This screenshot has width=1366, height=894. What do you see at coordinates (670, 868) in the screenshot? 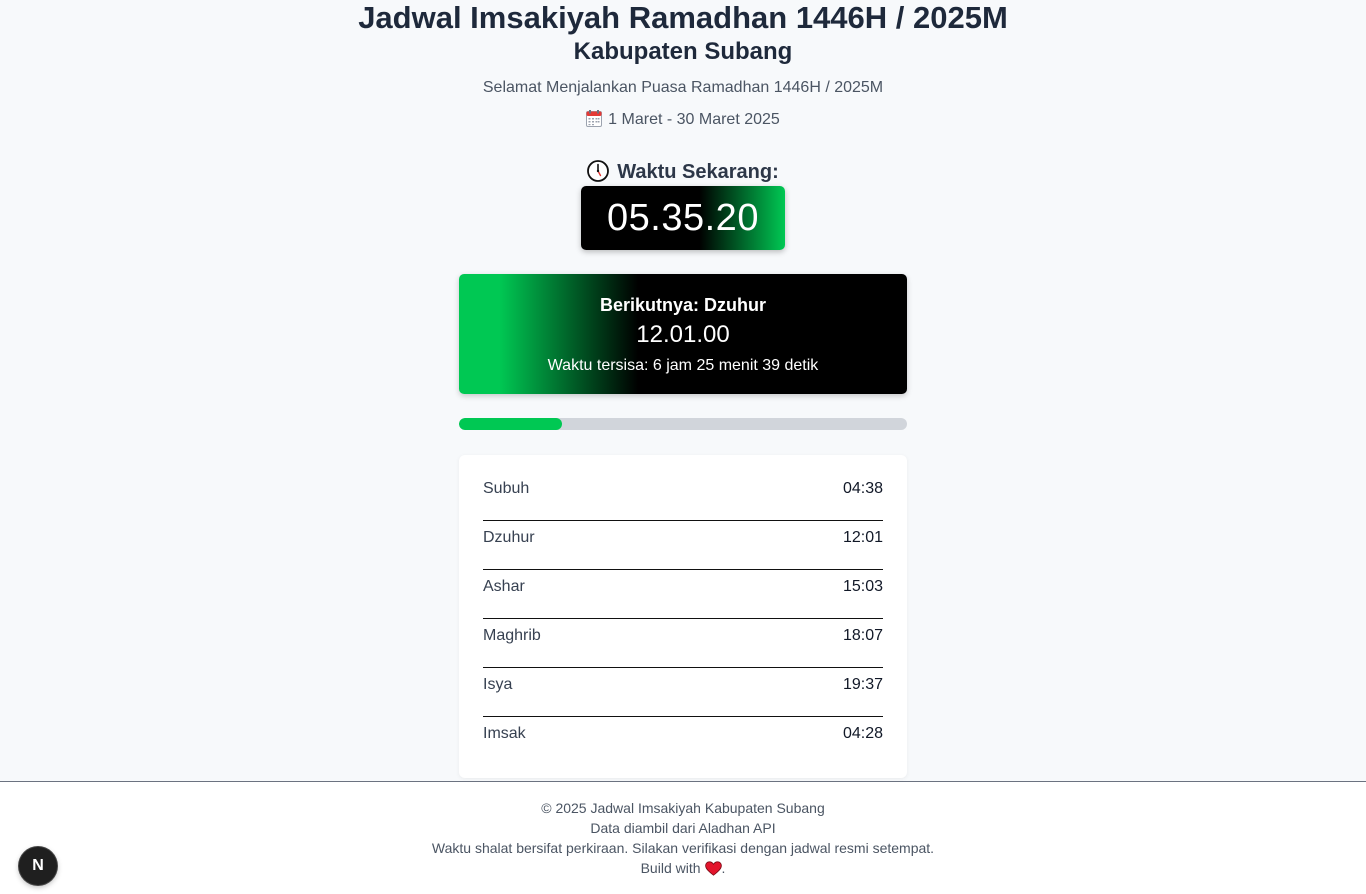
I see `build-with-text: Build with` at bounding box center [670, 868].